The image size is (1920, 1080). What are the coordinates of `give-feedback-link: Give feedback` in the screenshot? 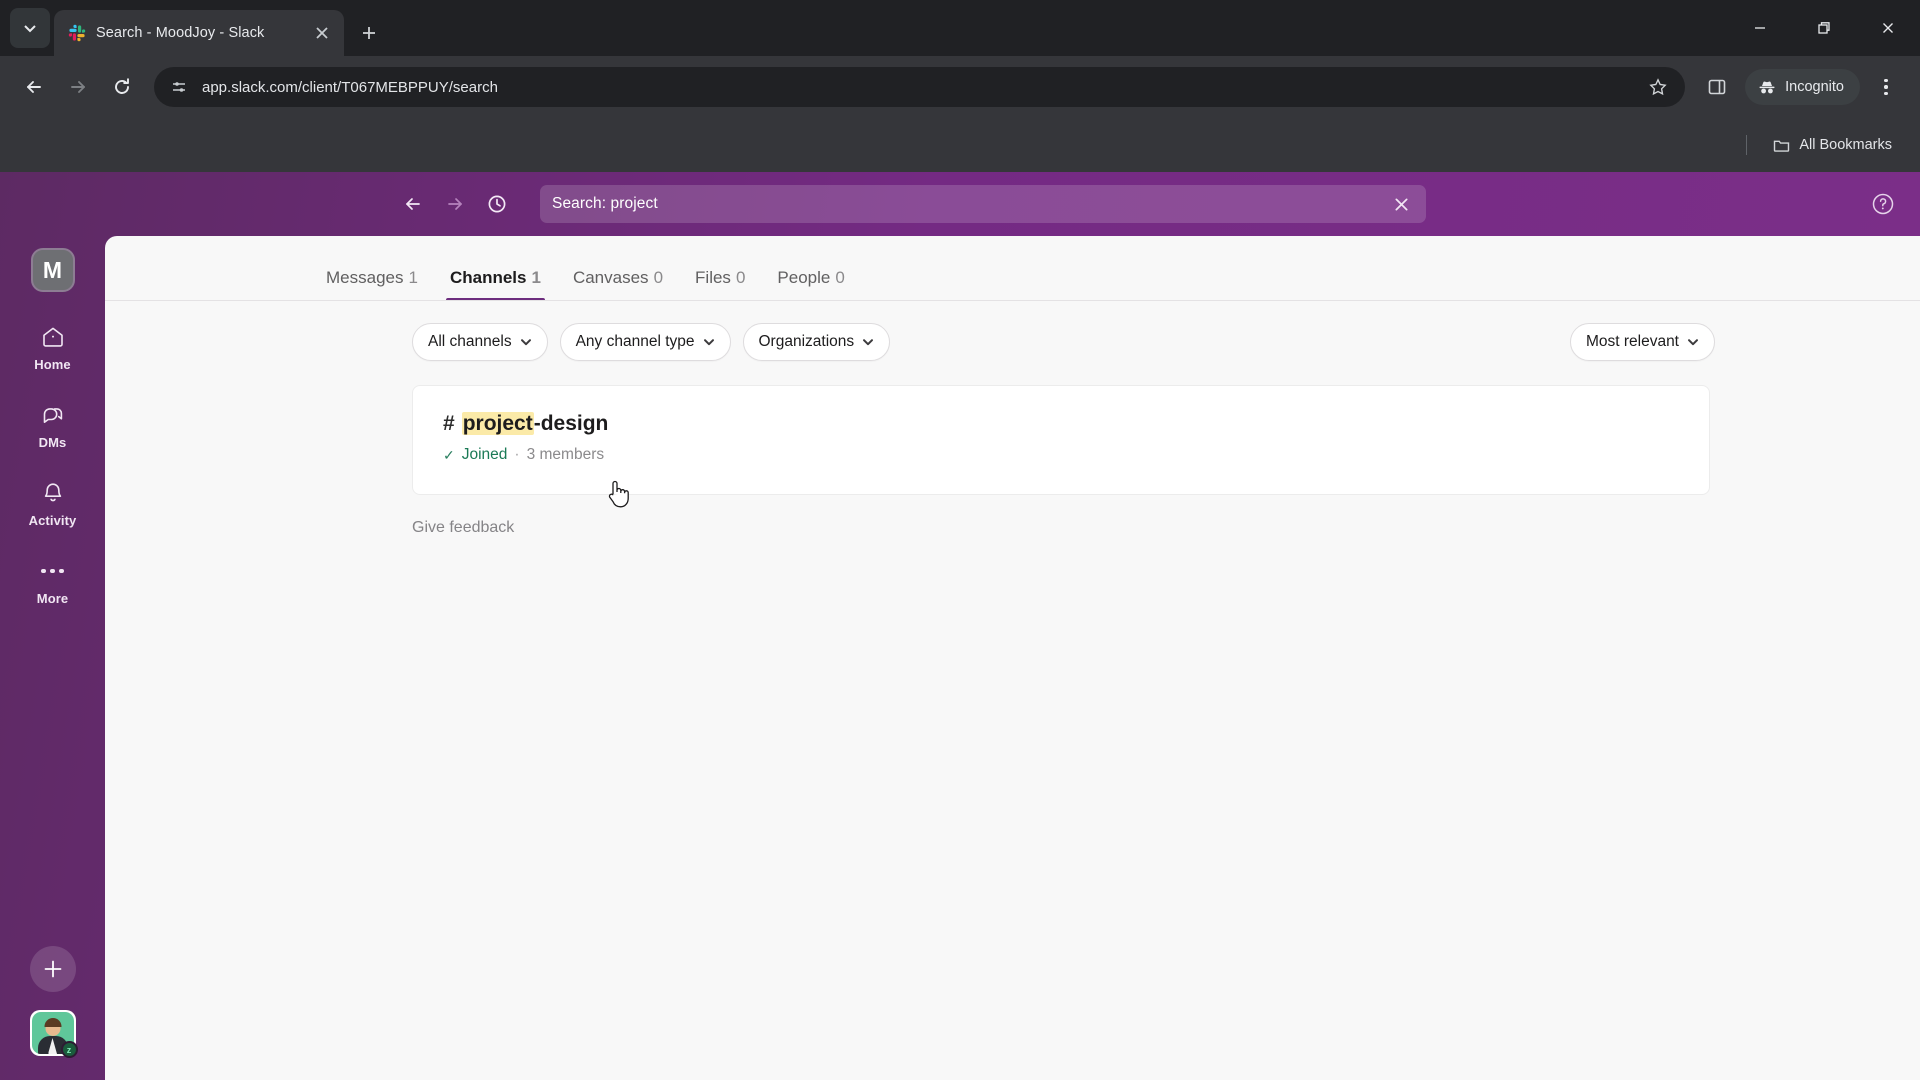 It's located at (1012, 516).